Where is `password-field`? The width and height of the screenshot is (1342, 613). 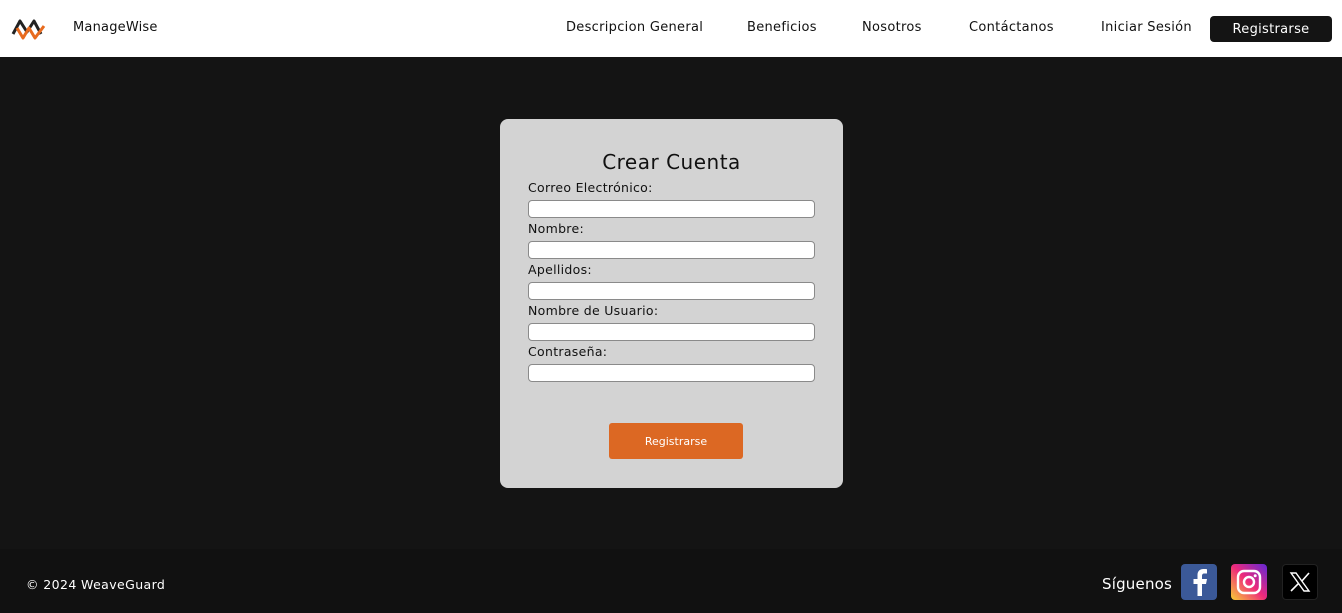
password-field is located at coordinates (671, 373).